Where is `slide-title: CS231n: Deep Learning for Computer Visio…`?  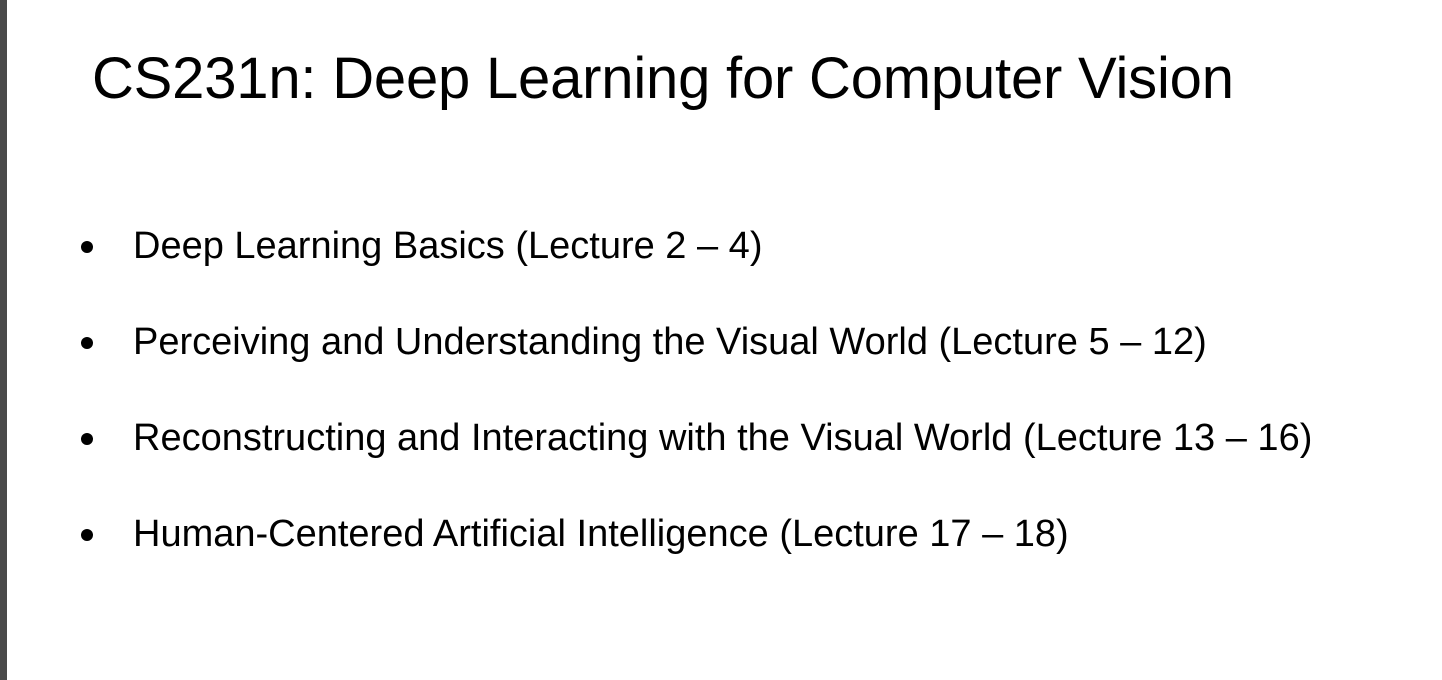
slide-title: CS231n: Deep Learning for Computer Visio… is located at coordinates (663, 78).